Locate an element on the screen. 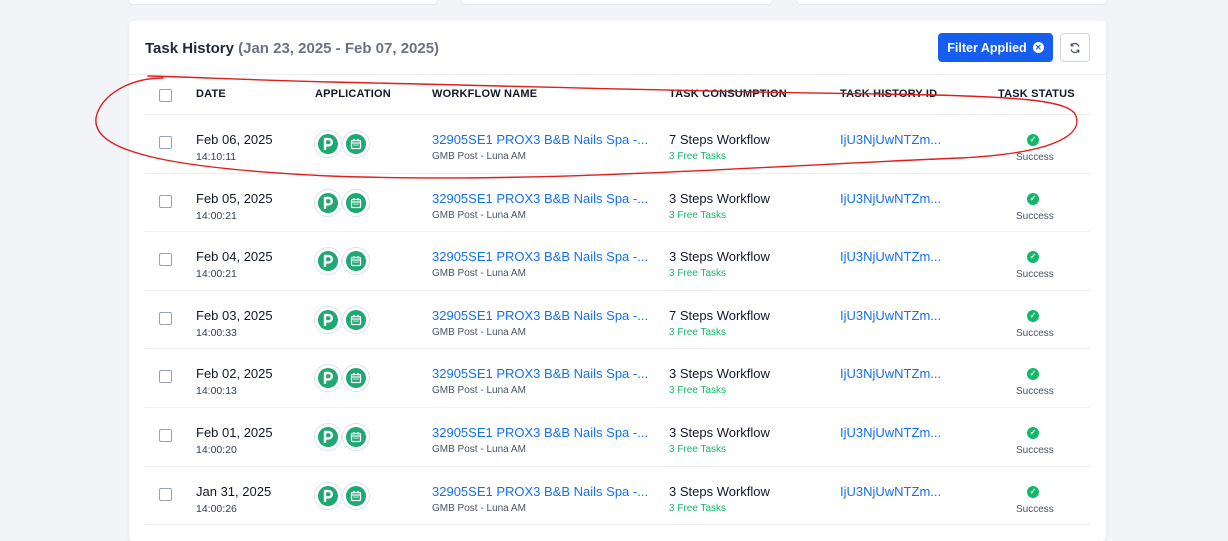 This screenshot has height=541, width=1228. row-date: Feb 05, 2025 is located at coordinates (234, 198).